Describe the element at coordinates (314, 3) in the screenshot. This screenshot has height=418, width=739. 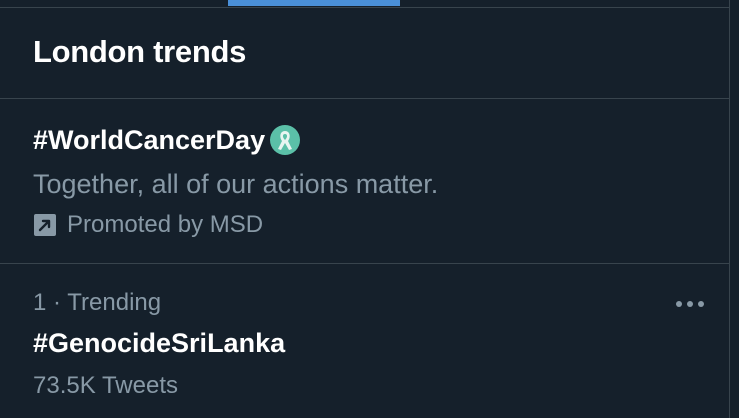
I see `active-tab-indicator` at that location.